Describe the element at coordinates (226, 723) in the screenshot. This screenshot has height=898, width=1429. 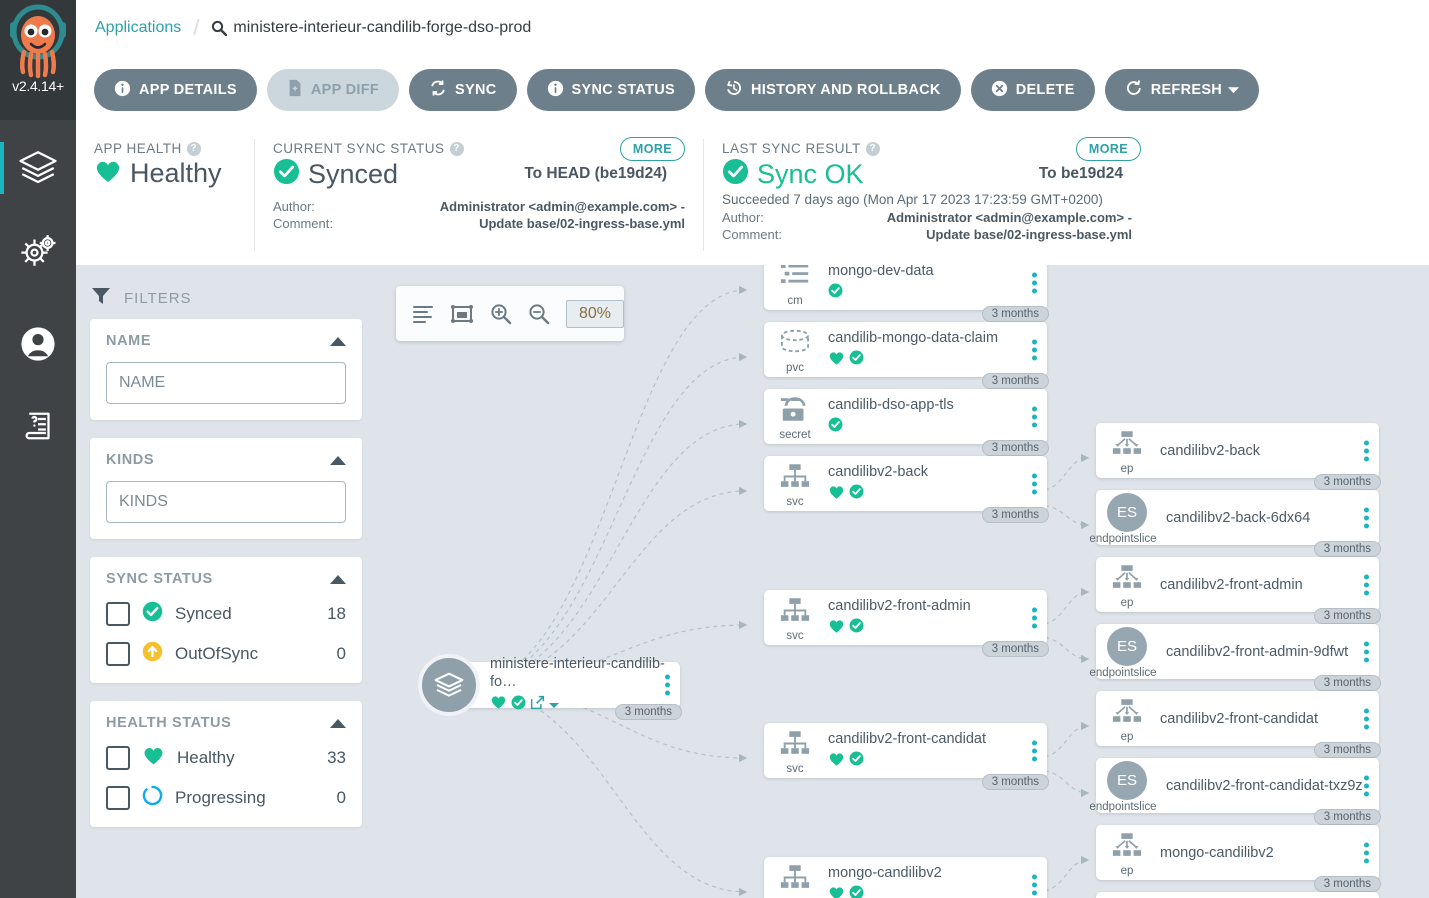
I see `filter-health-status-header: HEALTH STATUS` at that location.